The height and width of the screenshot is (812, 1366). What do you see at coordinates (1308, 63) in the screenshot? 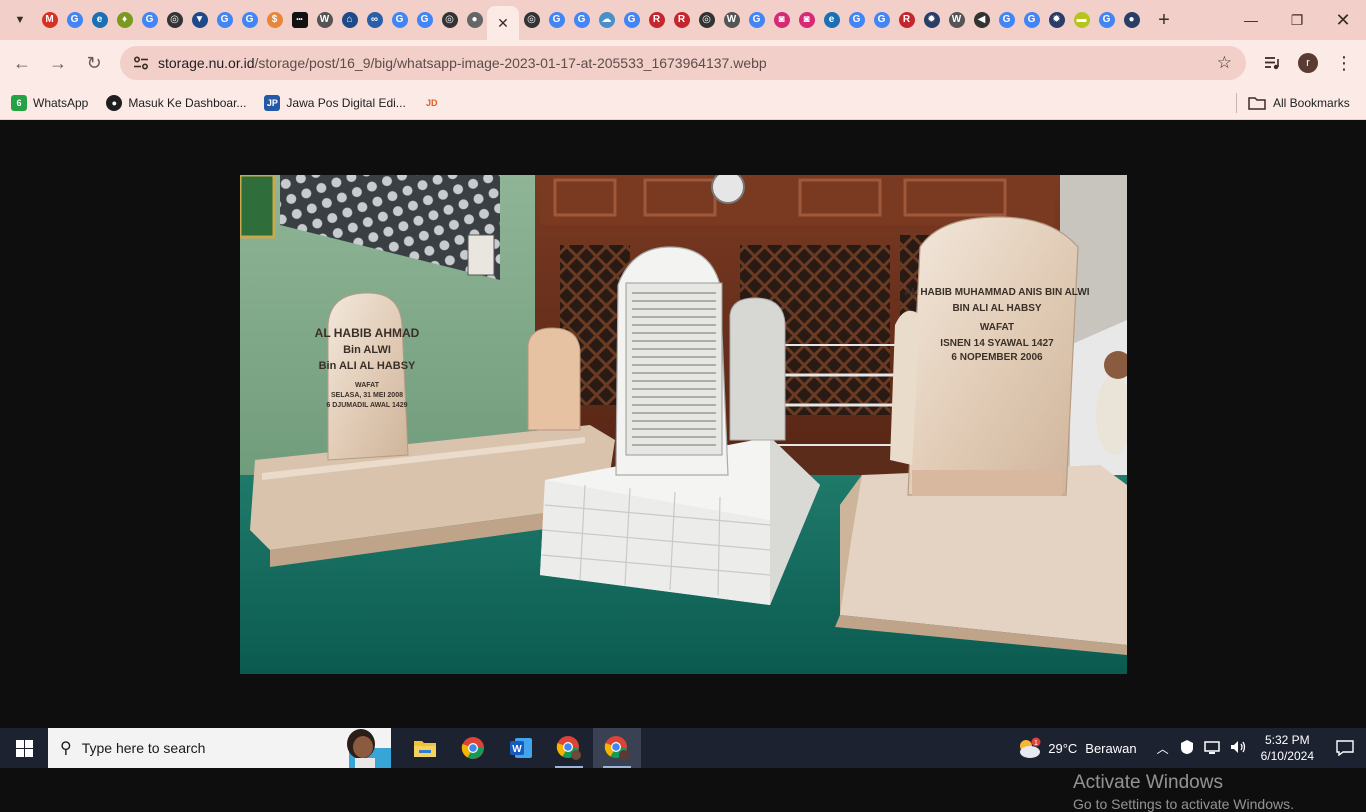
I see `profile-button: r` at bounding box center [1308, 63].